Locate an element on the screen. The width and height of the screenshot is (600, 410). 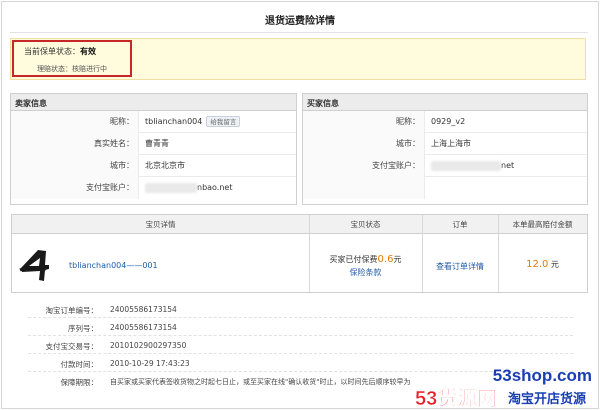
seller-realname-label: 真实姓名： is located at coordinates (75, 144).